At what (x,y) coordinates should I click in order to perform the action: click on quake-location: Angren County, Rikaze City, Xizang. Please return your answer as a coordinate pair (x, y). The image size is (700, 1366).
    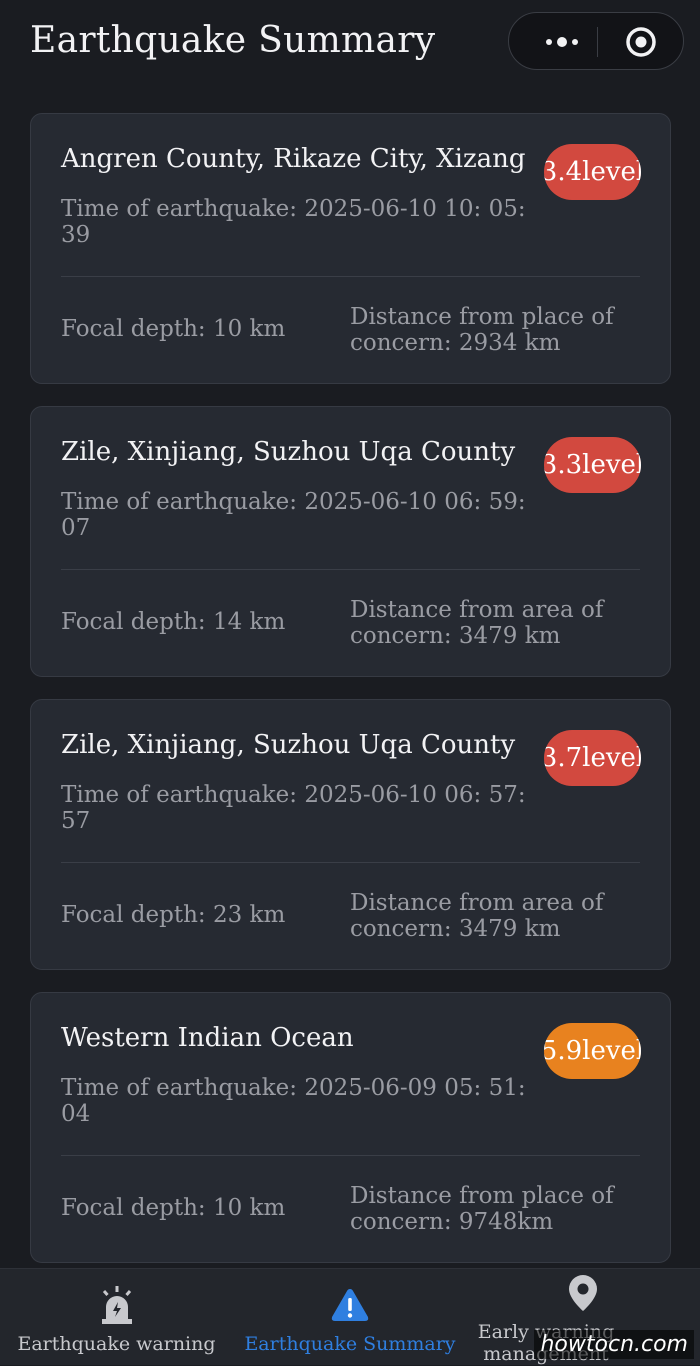
    Looking at the image, I should click on (296, 159).